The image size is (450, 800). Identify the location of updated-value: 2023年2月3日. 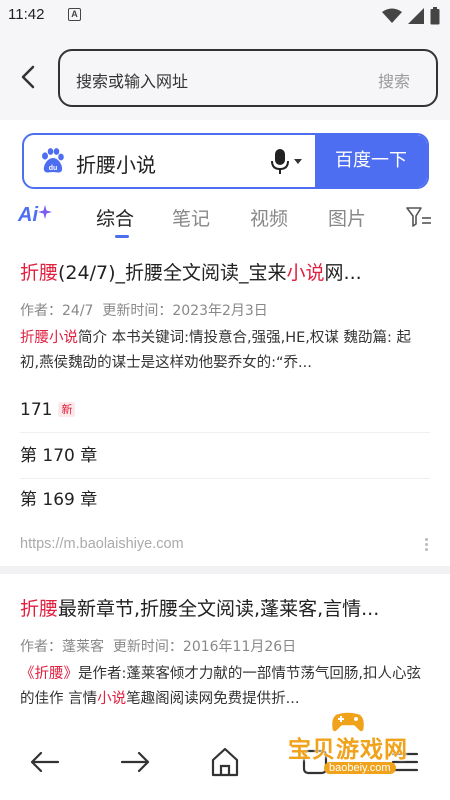
(220, 311).